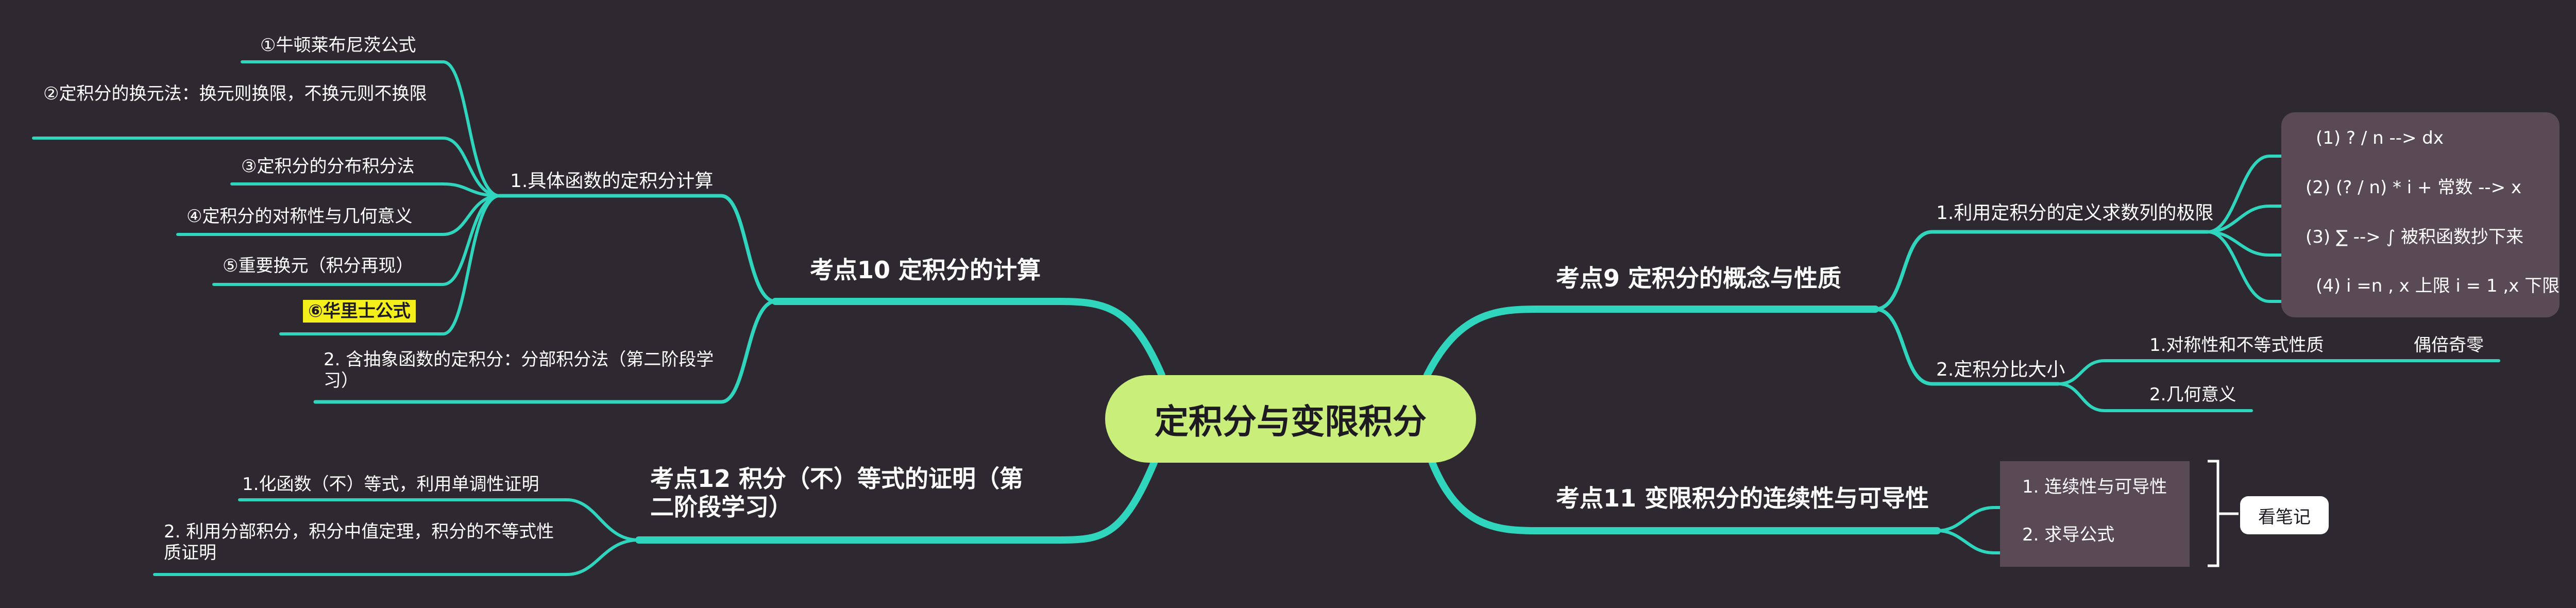  What do you see at coordinates (846, 493) in the screenshot?
I see `k12-topic: 考点12 积分（不）等式的证明（第二阶段学习）` at bounding box center [846, 493].